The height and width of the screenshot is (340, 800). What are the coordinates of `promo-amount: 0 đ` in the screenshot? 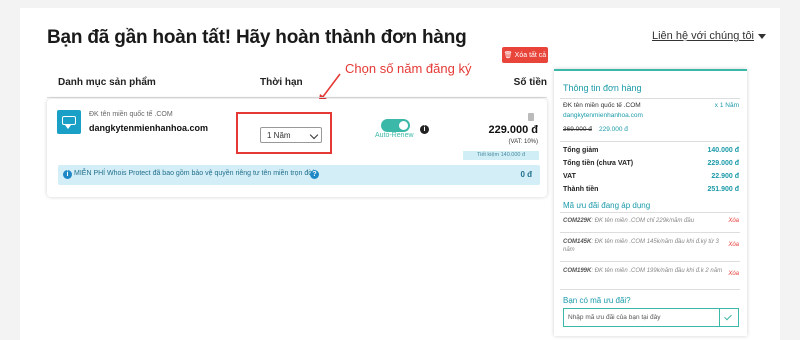 It's located at (526, 174).